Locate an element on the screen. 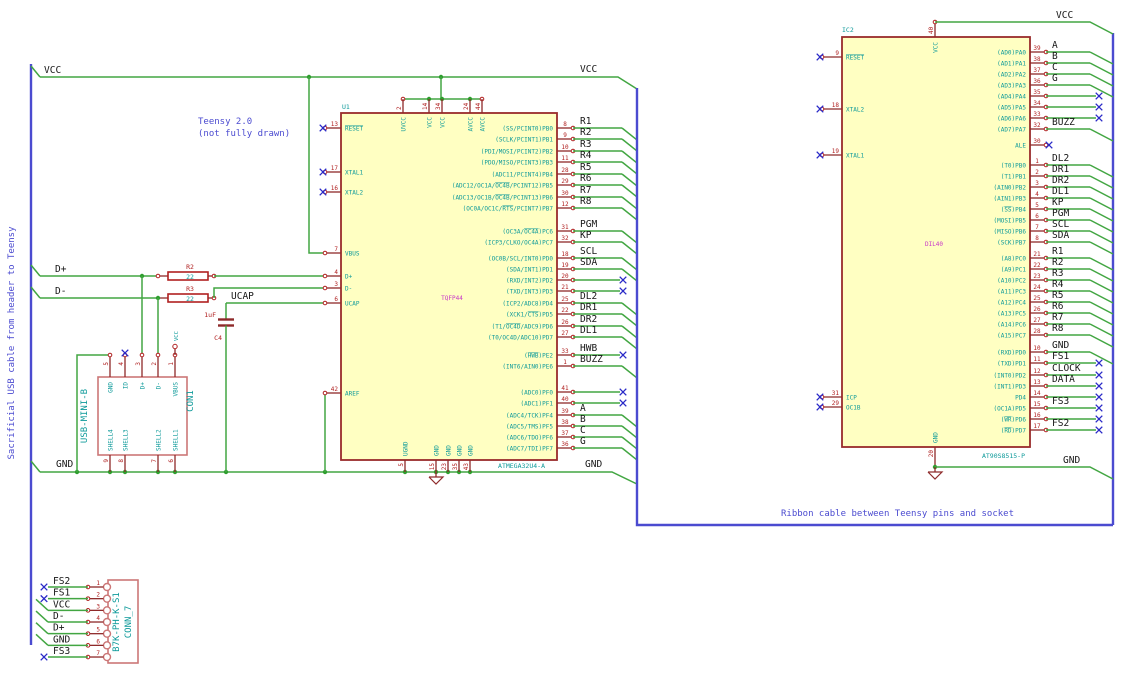  resistor-value: 22 is located at coordinates (190, 299).